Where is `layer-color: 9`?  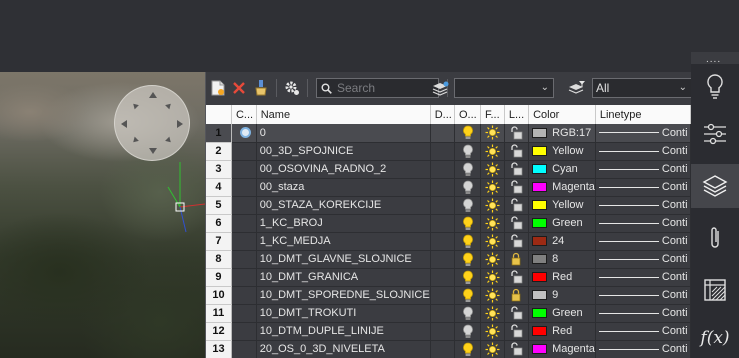
layer-color: 9 is located at coordinates (562, 295).